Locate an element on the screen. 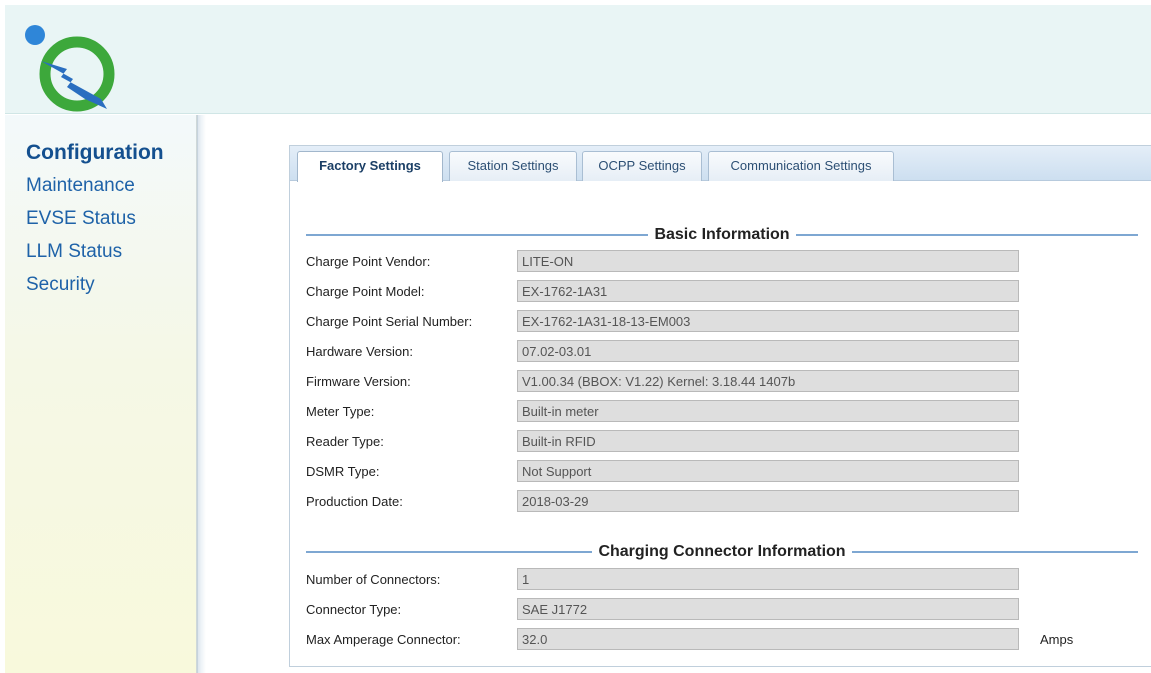  sidebar-item-llm-status: LLM Status is located at coordinates (95, 251).